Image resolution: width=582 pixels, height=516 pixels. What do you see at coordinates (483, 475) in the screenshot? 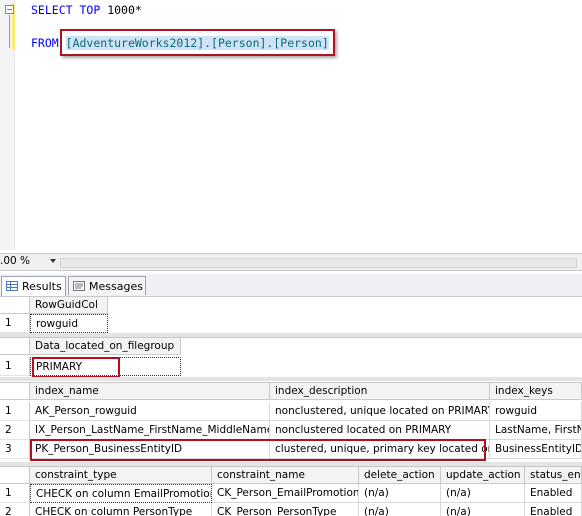
I see `column-header: update_action` at bounding box center [483, 475].